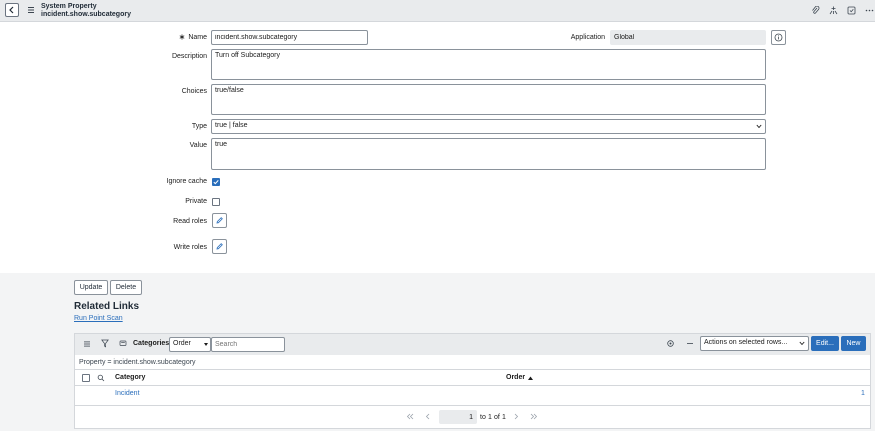  What do you see at coordinates (199, 126) in the screenshot?
I see `type-label: Type` at bounding box center [199, 126].